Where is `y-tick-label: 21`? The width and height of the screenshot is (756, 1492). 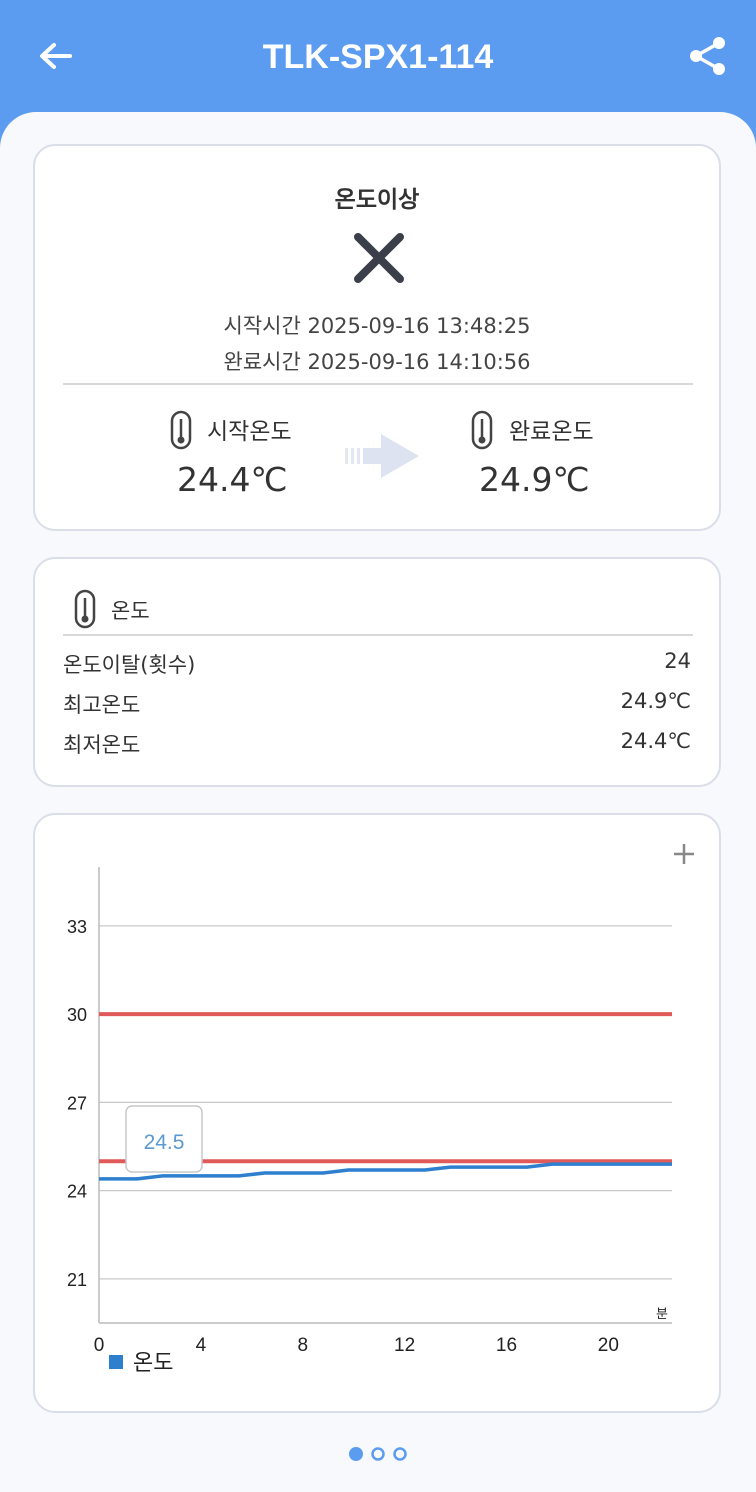
y-tick-label: 21 is located at coordinates (77, 1280).